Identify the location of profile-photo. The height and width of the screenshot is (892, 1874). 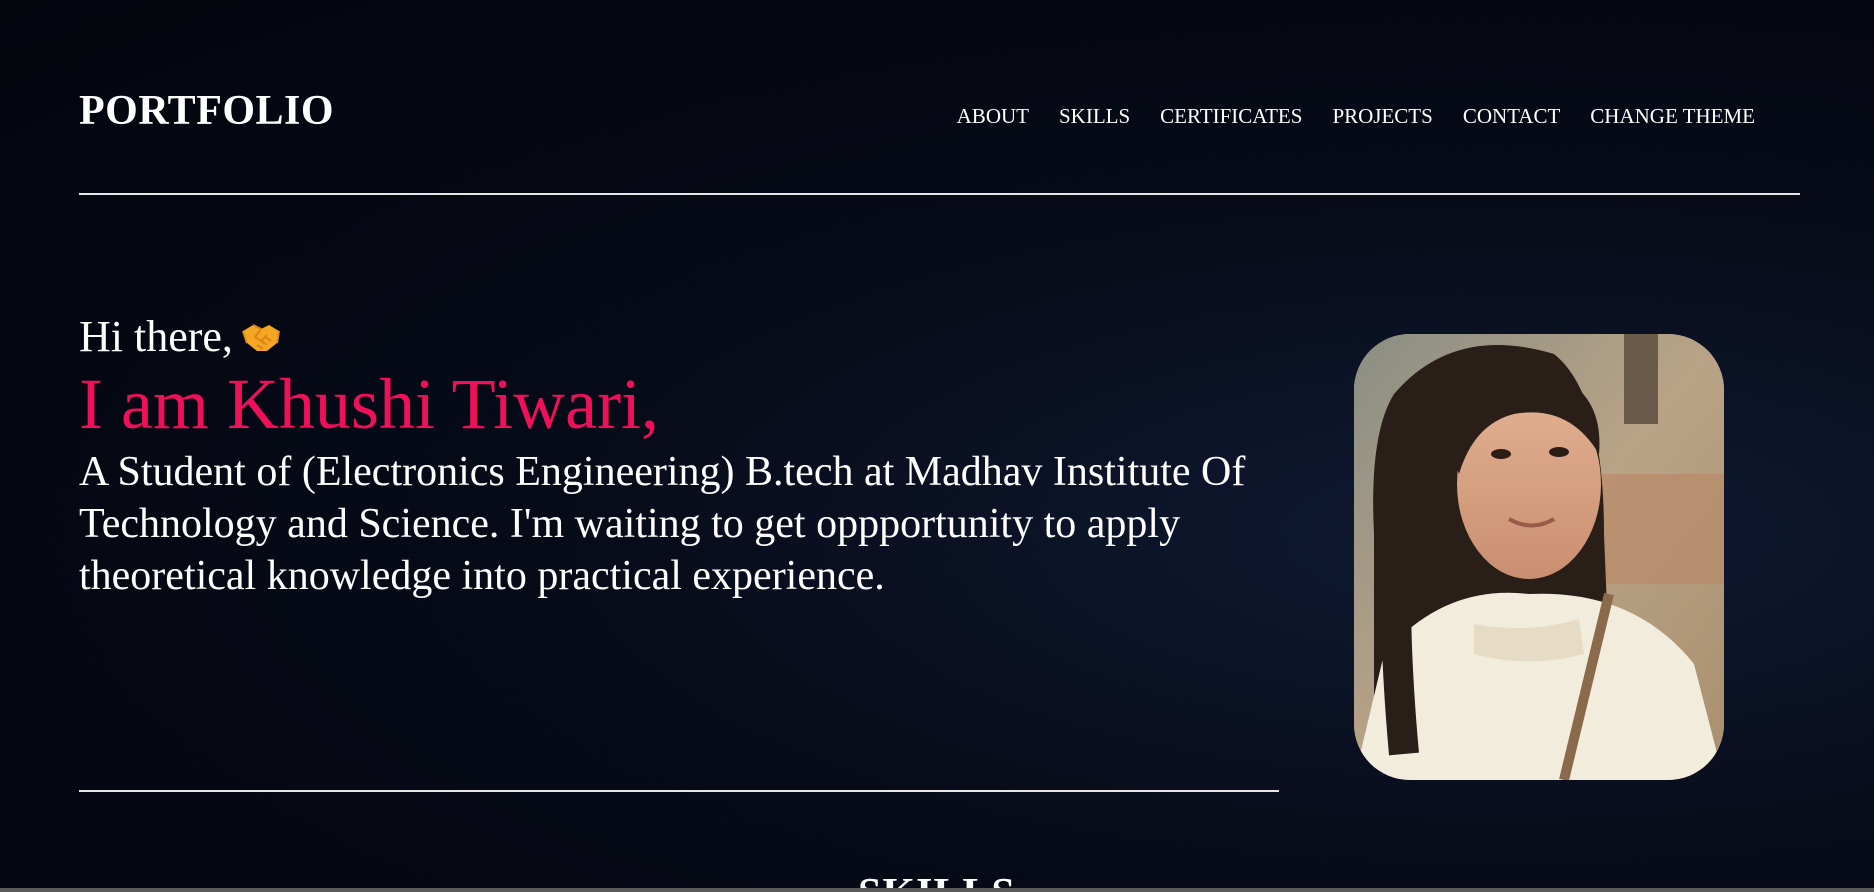
(1539, 557).